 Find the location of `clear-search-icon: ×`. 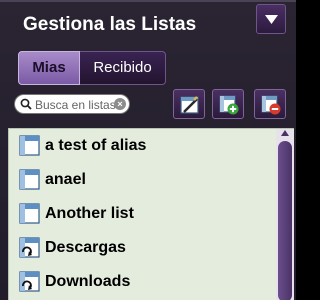

clear-search-icon: × is located at coordinates (120, 104).